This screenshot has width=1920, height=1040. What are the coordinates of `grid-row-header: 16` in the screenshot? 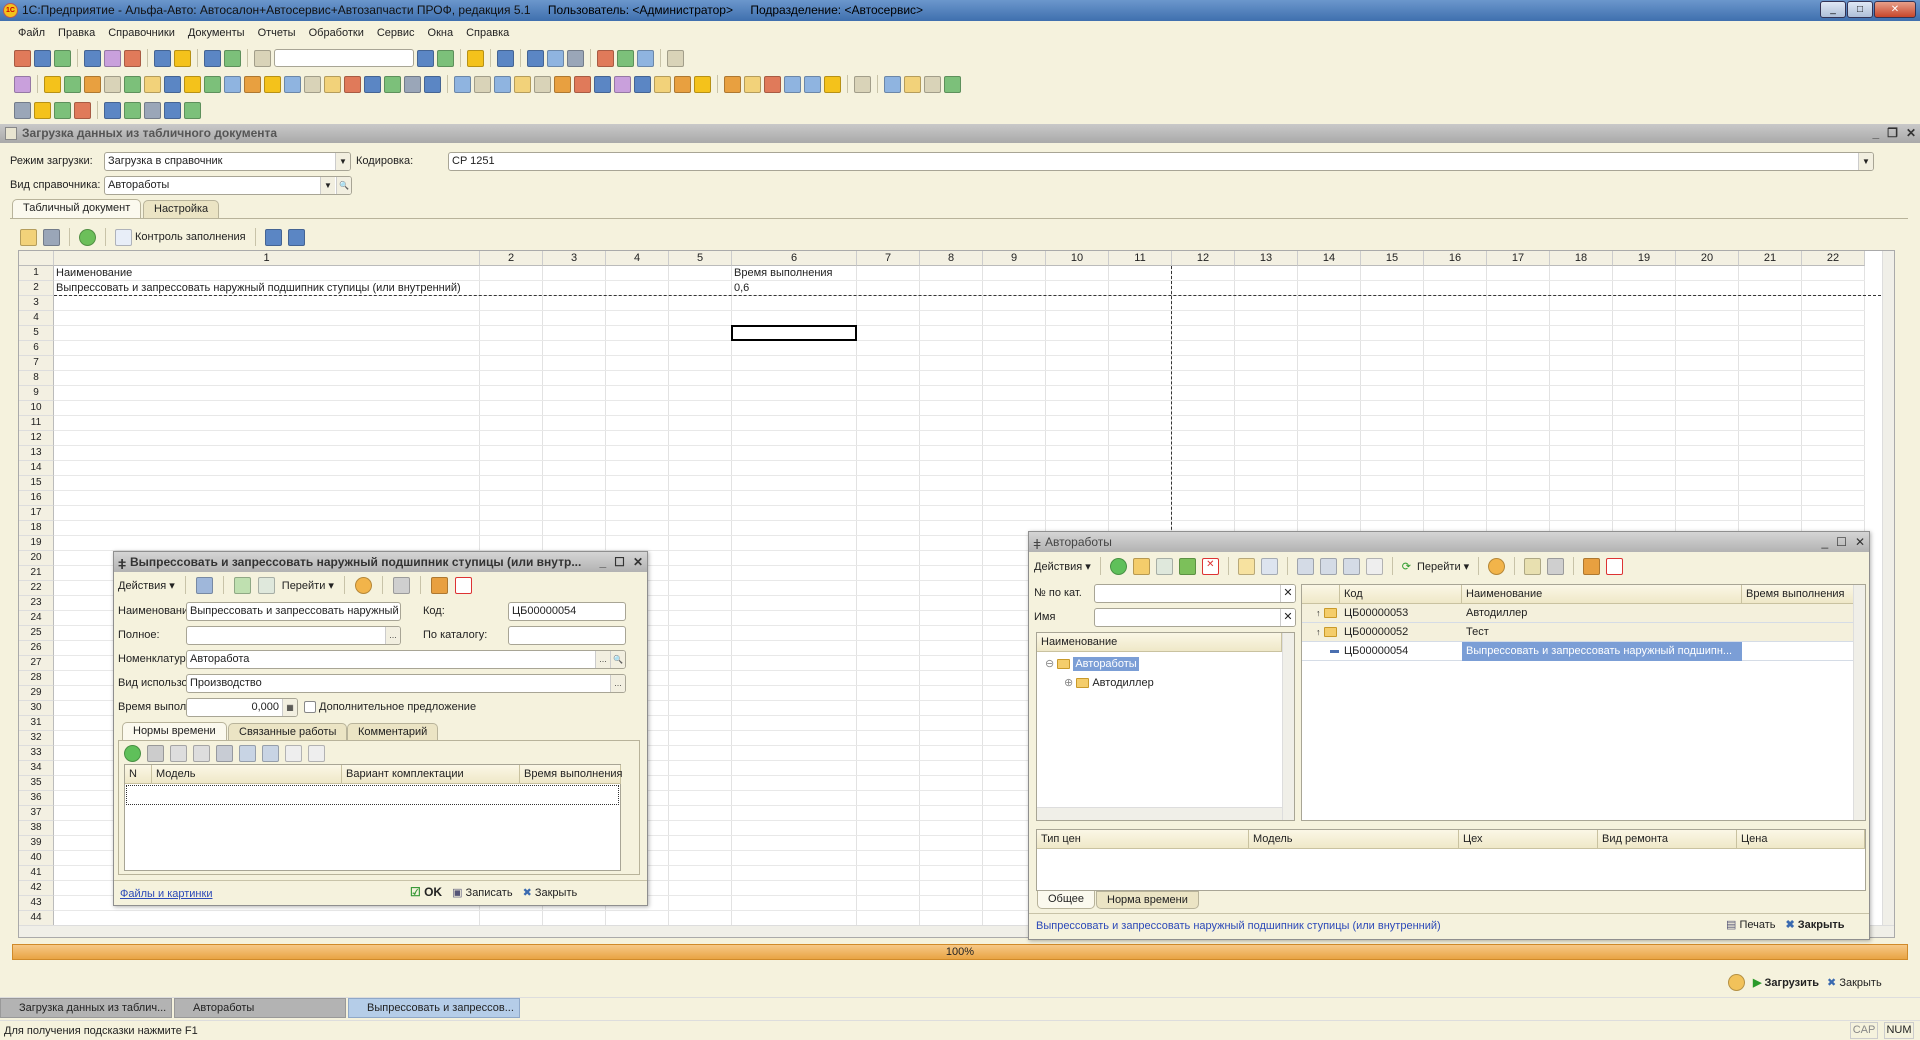 It's located at (36, 498).